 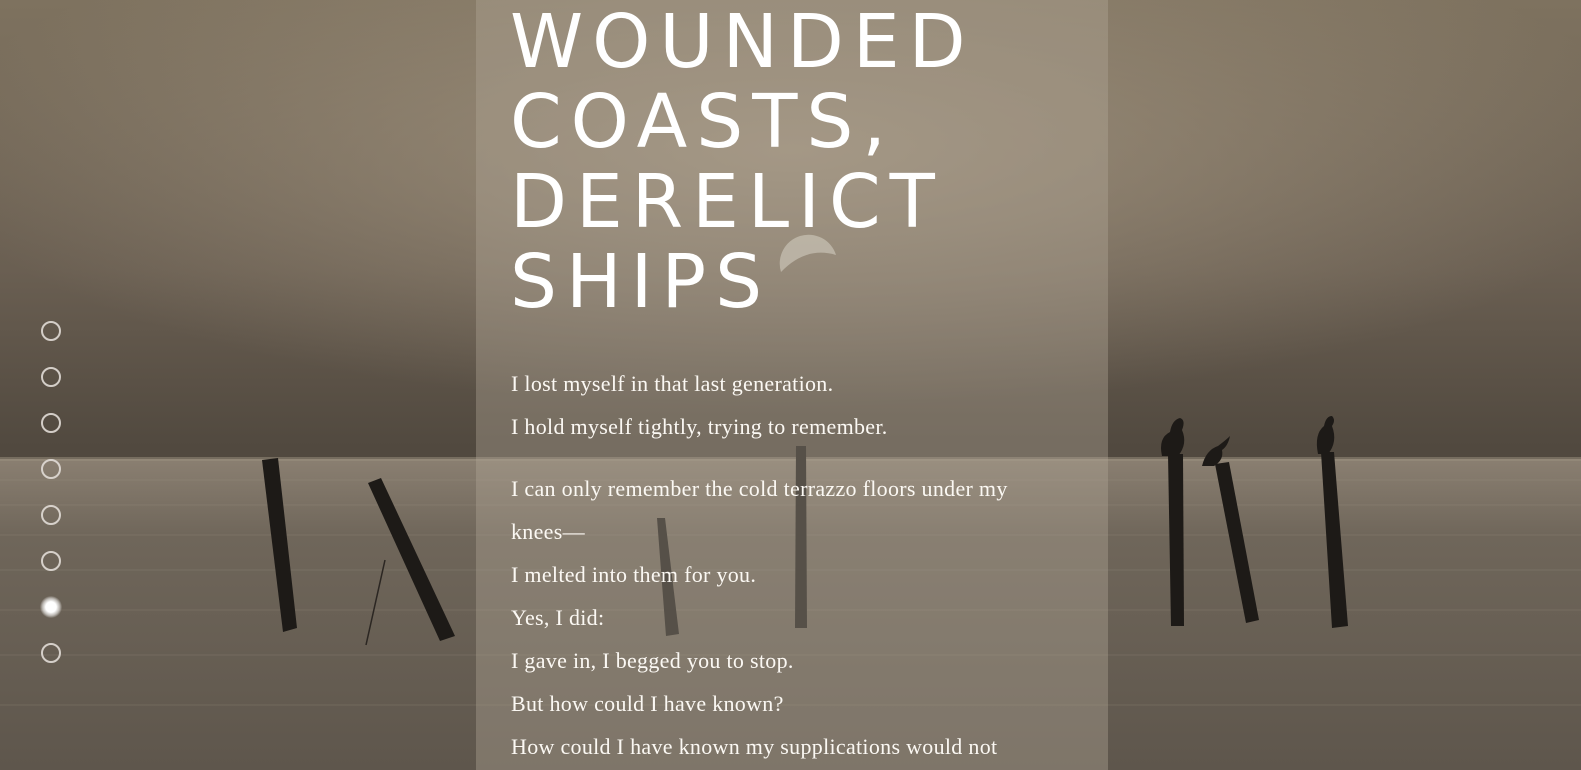 What do you see at coordinates (742, 42) in the screenshot?
I see `page-title-line: WOUNDED` at bounding box center [742, 42].